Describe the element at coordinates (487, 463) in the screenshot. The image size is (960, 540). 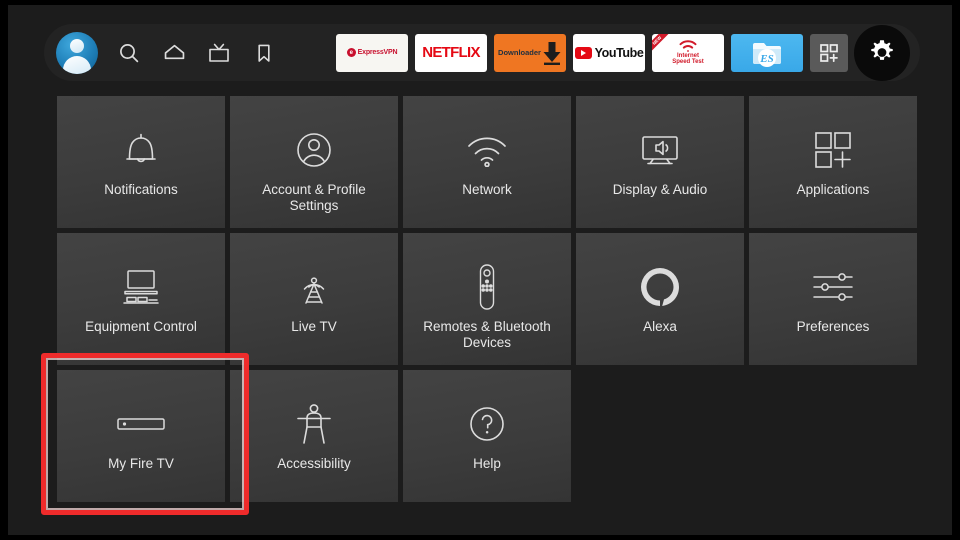
I see `tile-label: Help` at that location.